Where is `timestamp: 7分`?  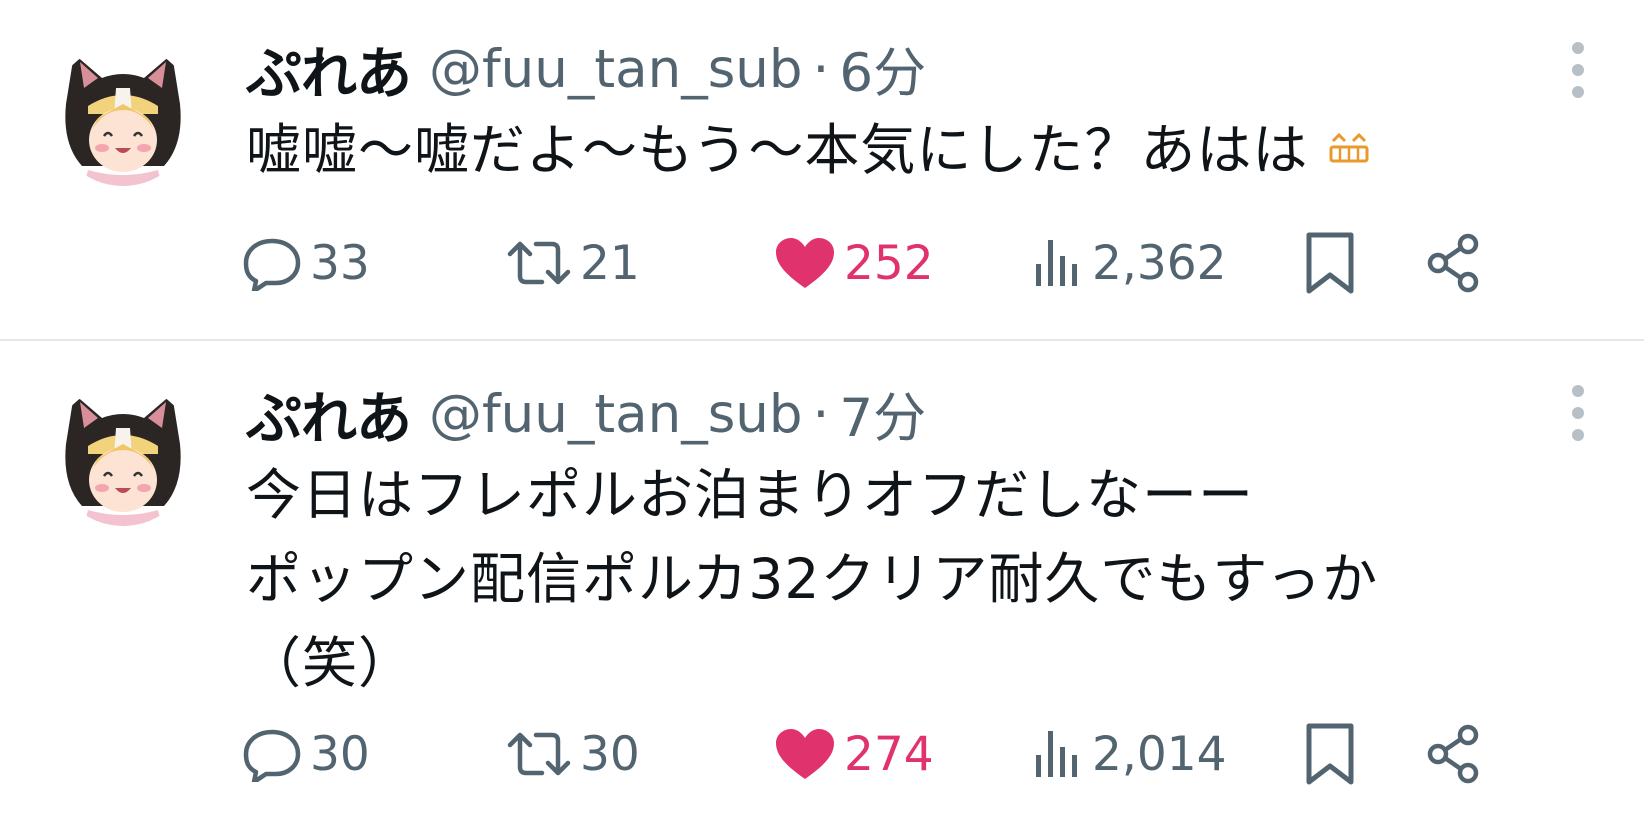
timestamp: 7分 is located at coordinates (882, 414).